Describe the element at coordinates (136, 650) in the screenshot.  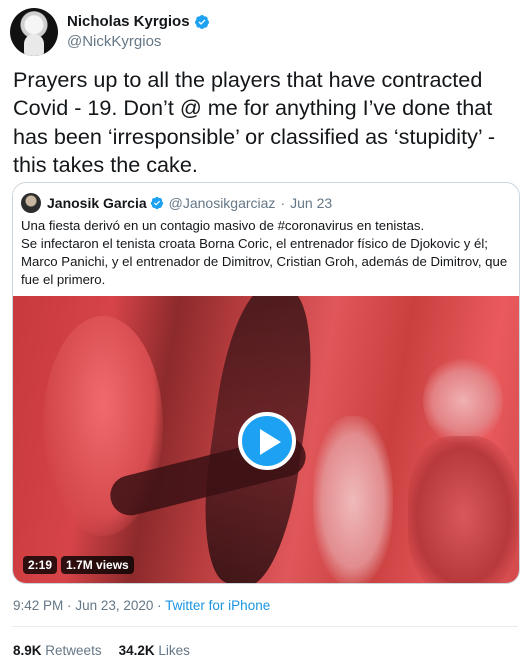
I see `likes-count: 34.2K` at that location.